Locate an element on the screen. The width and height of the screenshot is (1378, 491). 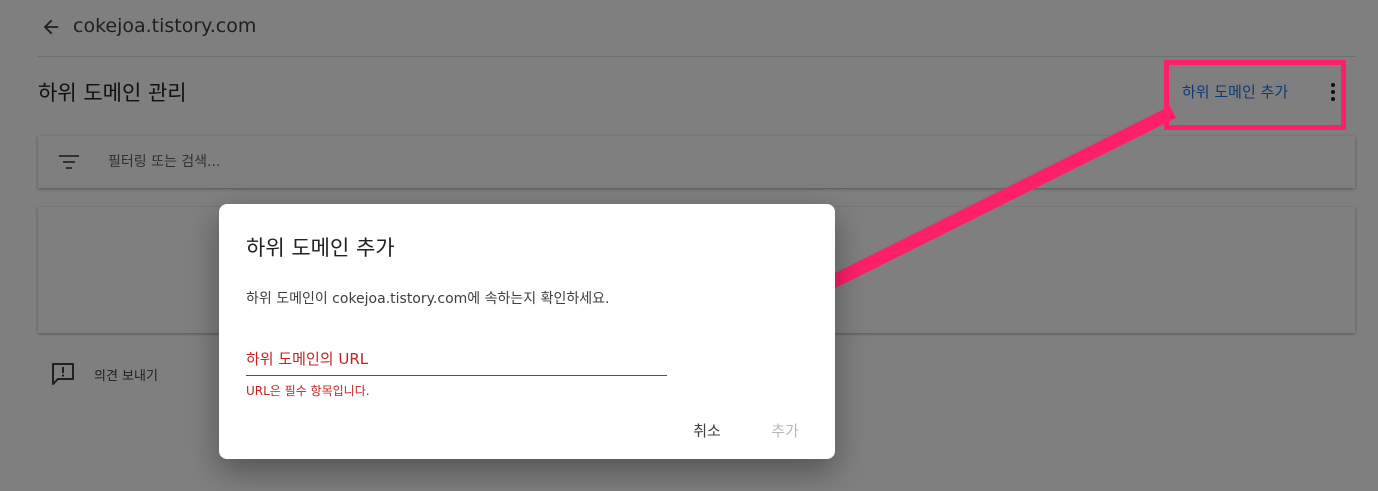
dialog-title: 하위 도메인 추가 is located at coordinates (320, 248).